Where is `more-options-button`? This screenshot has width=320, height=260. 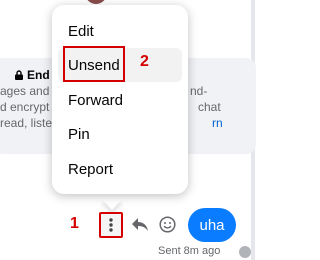
more-options-button is located at coordinates (111, 225).